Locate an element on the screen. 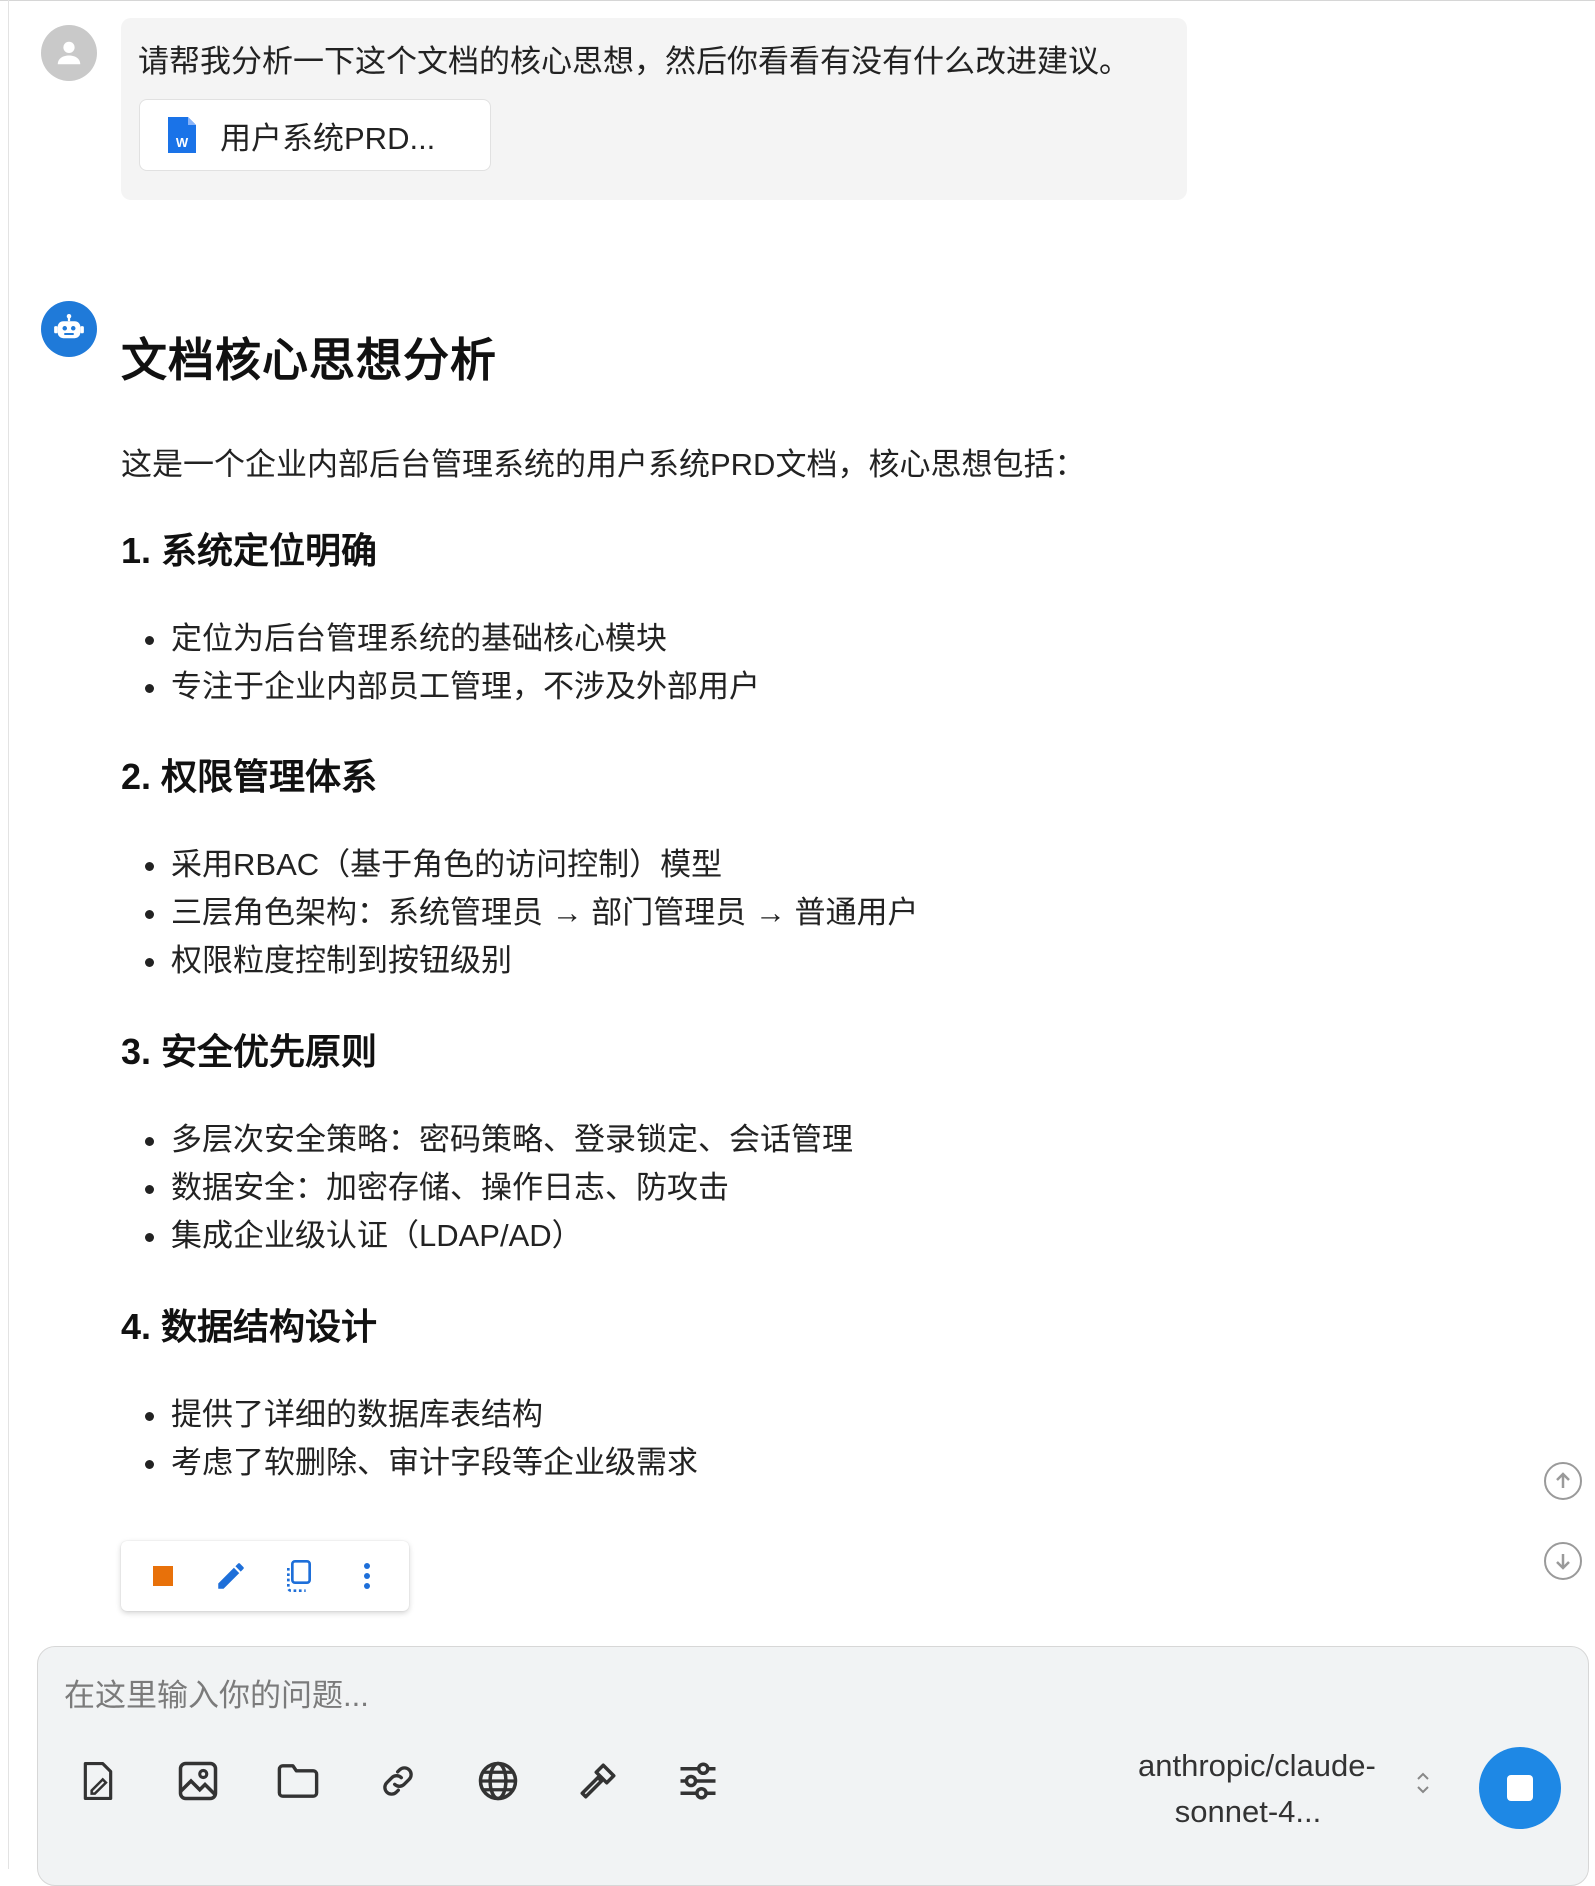 This screenshot has height=1886, width=1595. attach-document-icon is located at coordinates (98, 1781).